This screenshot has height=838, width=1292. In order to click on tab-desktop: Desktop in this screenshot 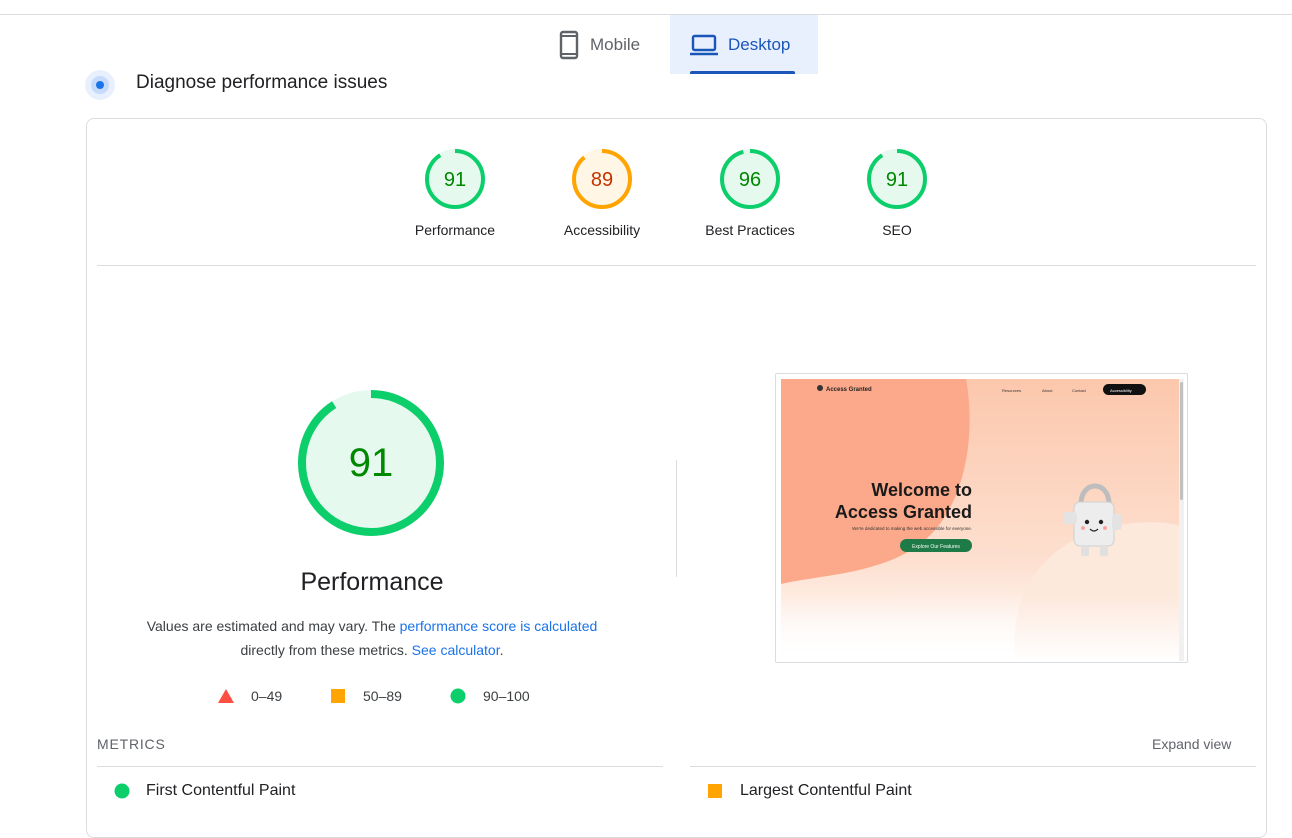, I will do `click(744, 44)`.